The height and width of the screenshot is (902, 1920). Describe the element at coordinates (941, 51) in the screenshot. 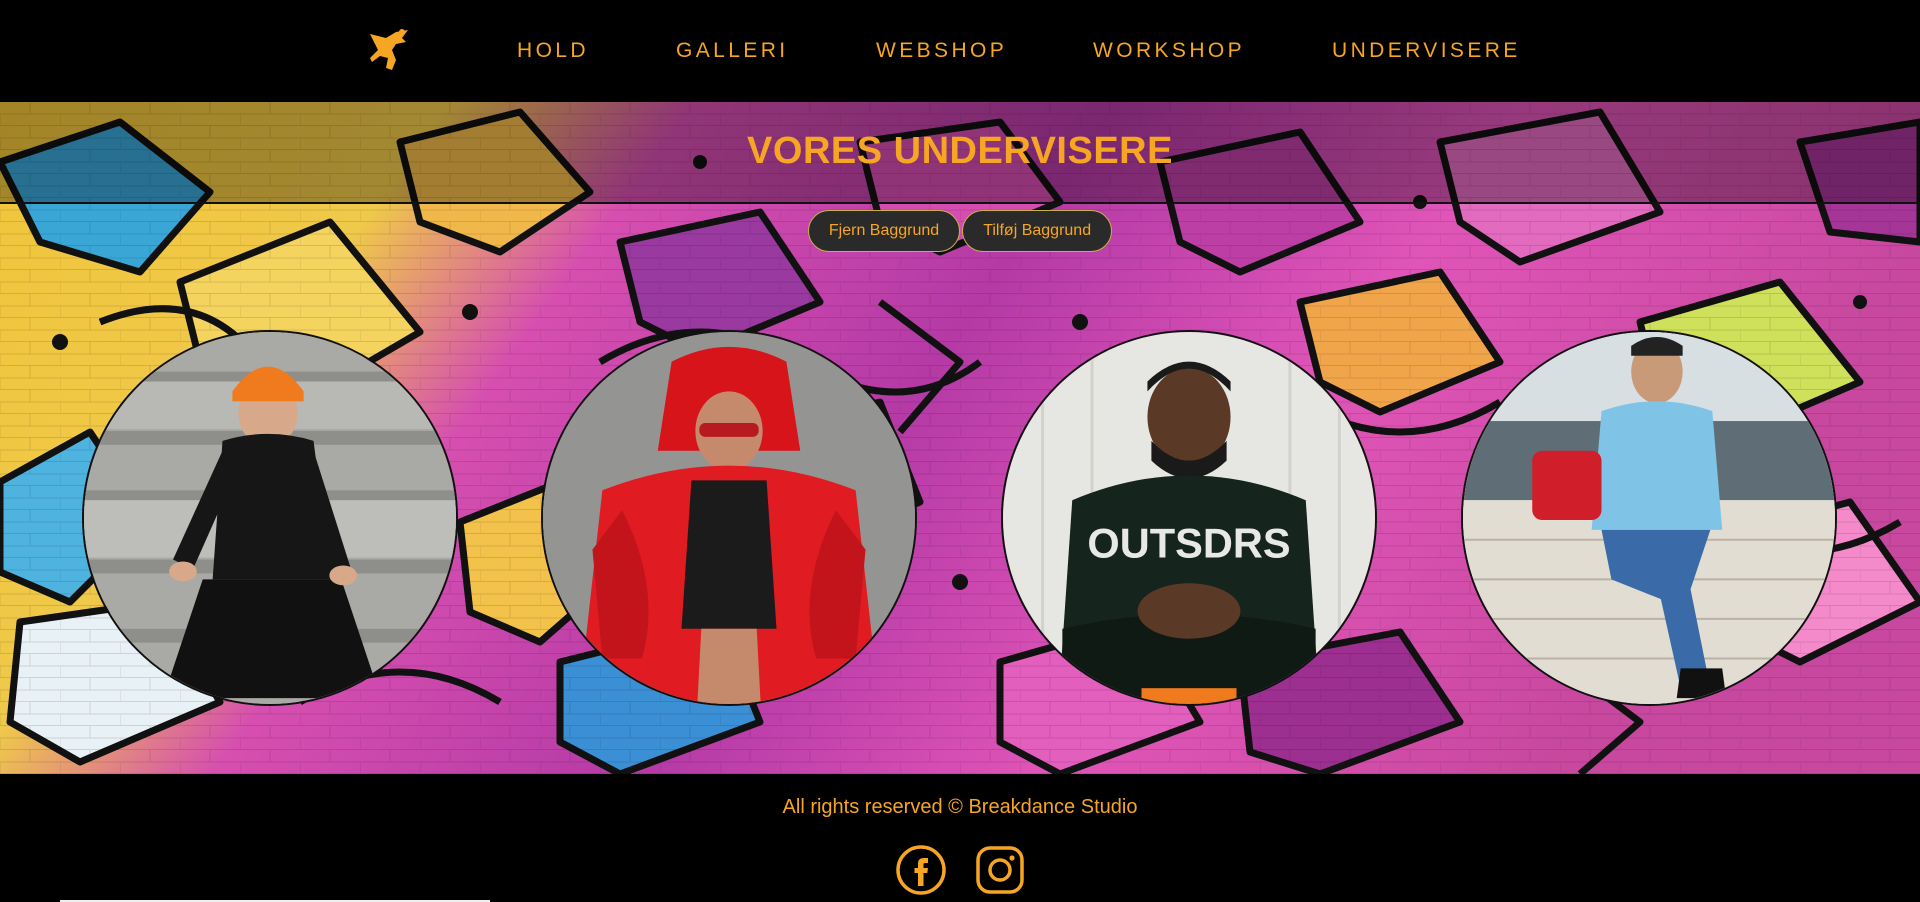

I see `nav-link-webshop: WEBSHOP` at that location.